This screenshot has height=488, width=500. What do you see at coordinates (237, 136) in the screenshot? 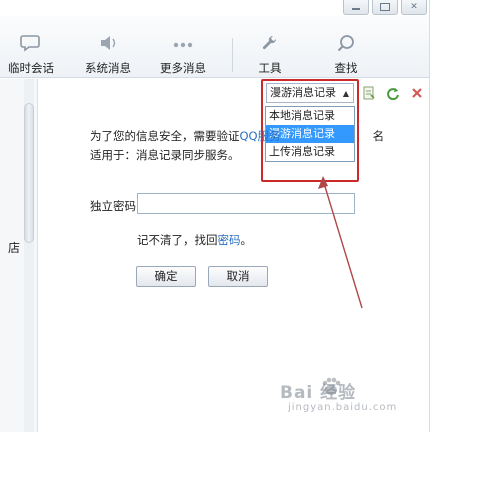
I see `verification-message-line1: 为了您的信息安全，需要验证QQ服务名` at bounding box center [237, 136].